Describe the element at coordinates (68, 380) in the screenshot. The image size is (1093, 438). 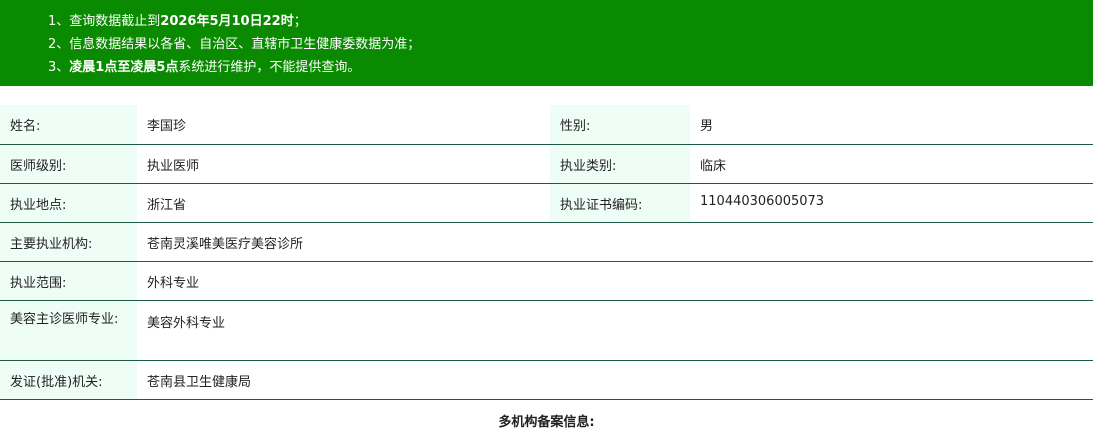
I see `authority-label: 发证(批准)机关:` at that location.